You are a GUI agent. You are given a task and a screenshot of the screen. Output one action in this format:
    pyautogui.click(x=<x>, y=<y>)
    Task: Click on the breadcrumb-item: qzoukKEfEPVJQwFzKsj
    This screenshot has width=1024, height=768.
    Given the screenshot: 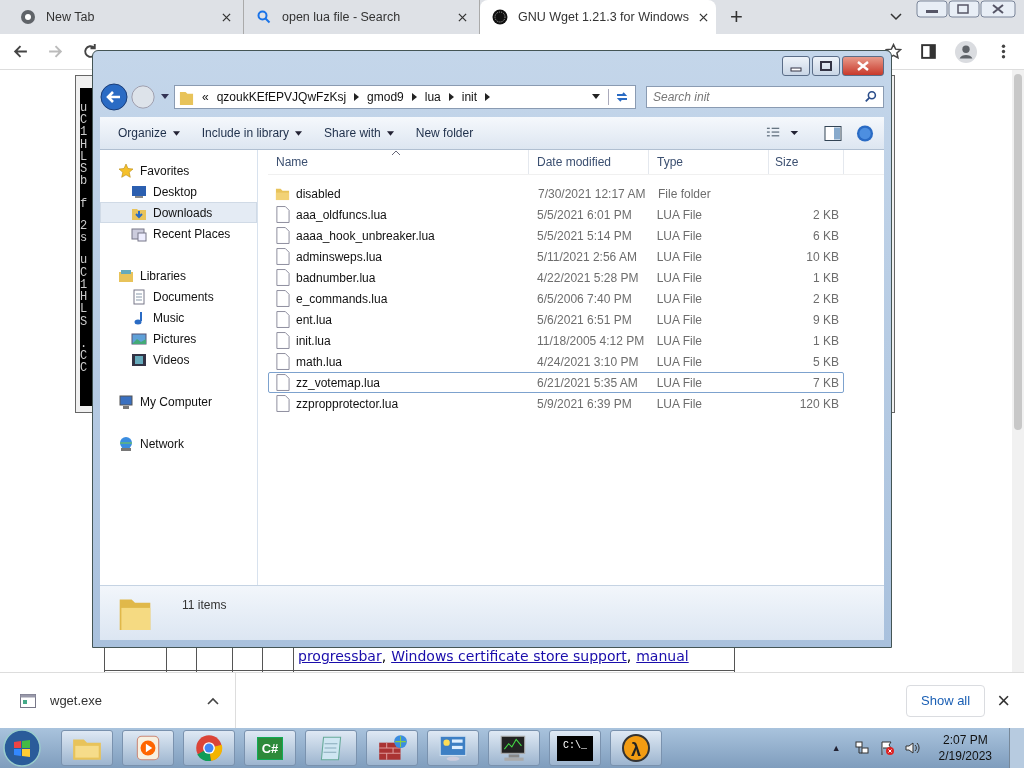 What is the action you would take?
    pyautogui.click(x=281, y=97)
    